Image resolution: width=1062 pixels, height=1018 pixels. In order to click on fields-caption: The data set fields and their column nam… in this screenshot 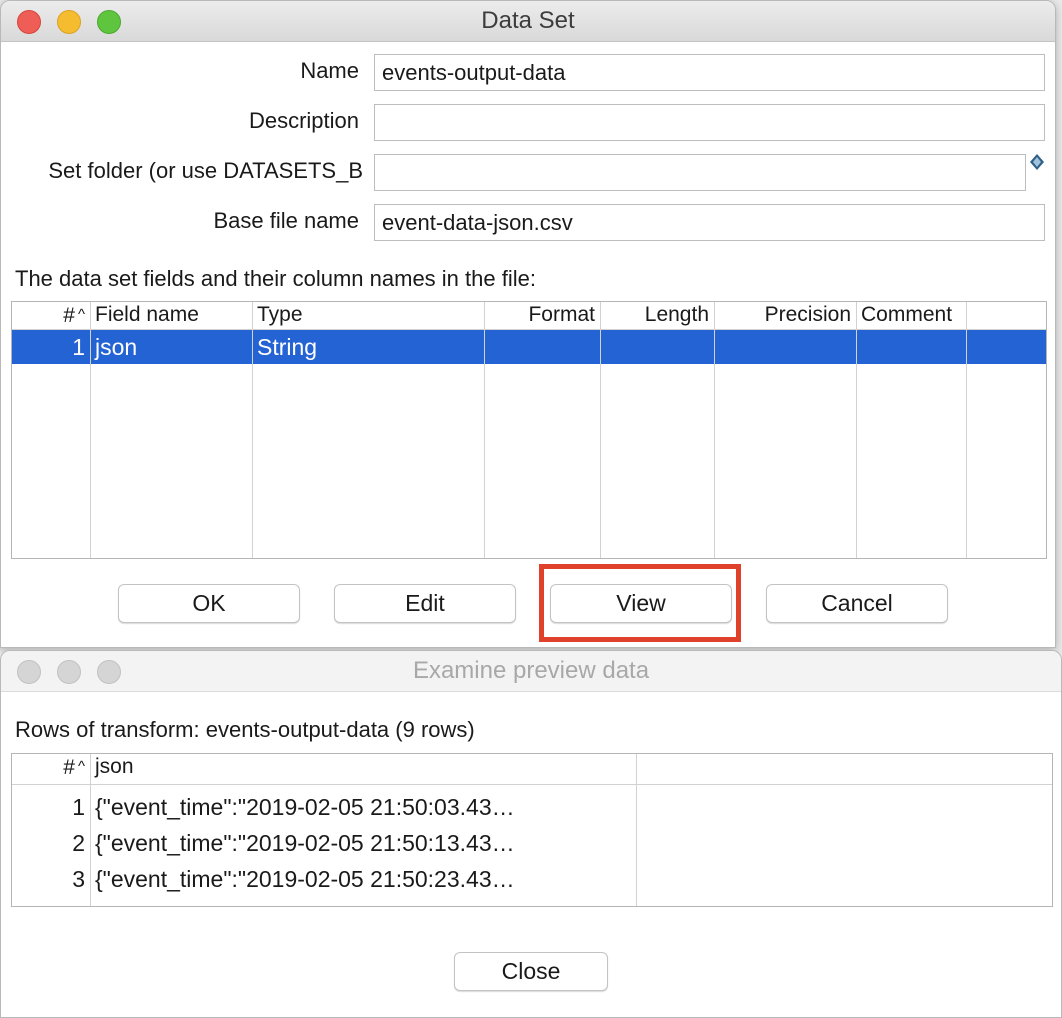, I will do `click(275, 278)`.